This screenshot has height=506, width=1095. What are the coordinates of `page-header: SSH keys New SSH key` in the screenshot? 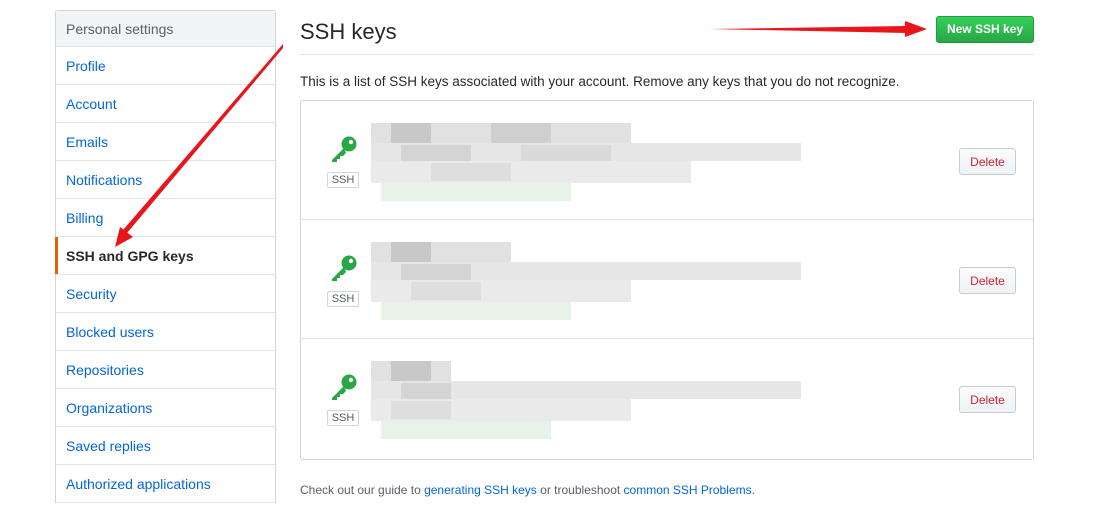 It's located at (667, 32).